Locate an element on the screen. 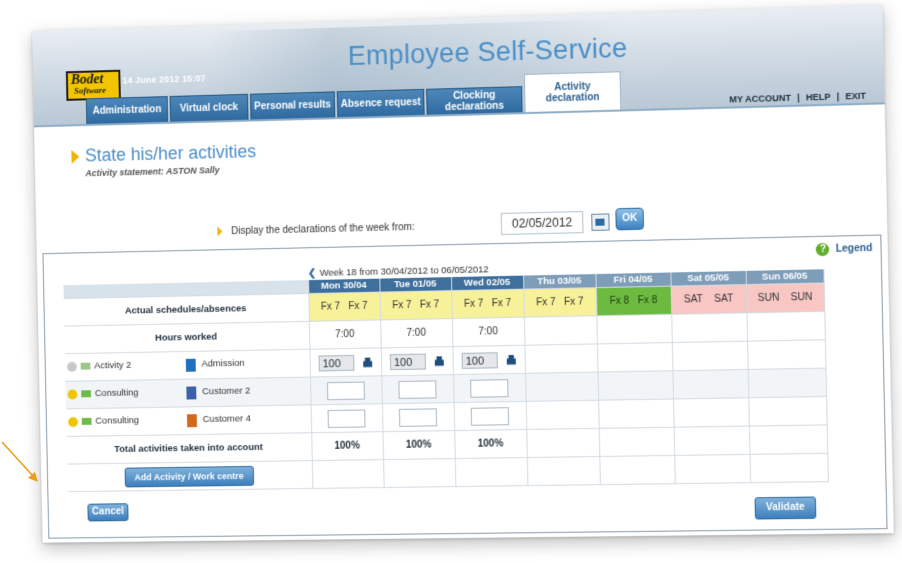 This screenshot has height=563, width=902. display-chevron-icon is located at coordinates (219, 231).